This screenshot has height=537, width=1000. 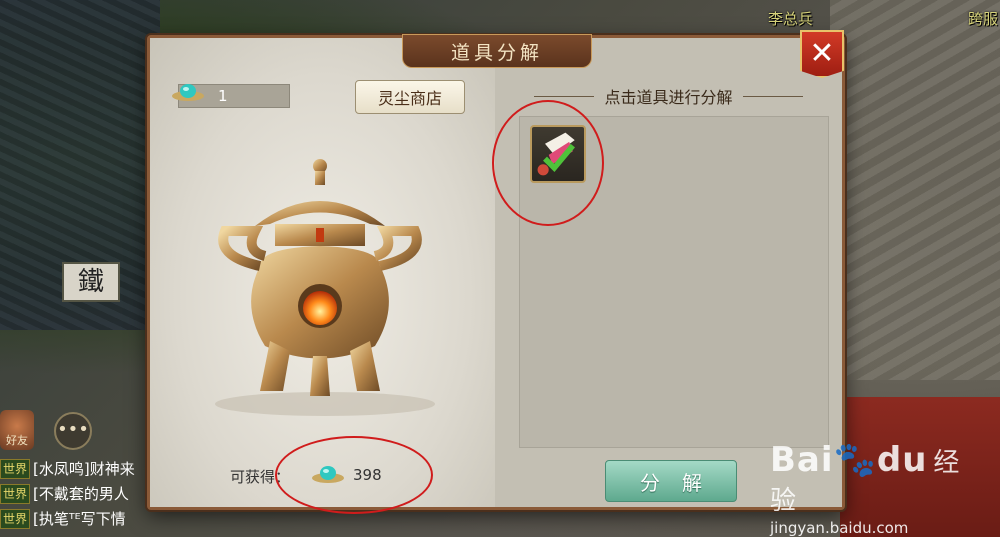 What do you see at coordinates (73, 431) in the screenshot?
I see `chat-bubble-icon: •••` at bounding box center [73, 431].